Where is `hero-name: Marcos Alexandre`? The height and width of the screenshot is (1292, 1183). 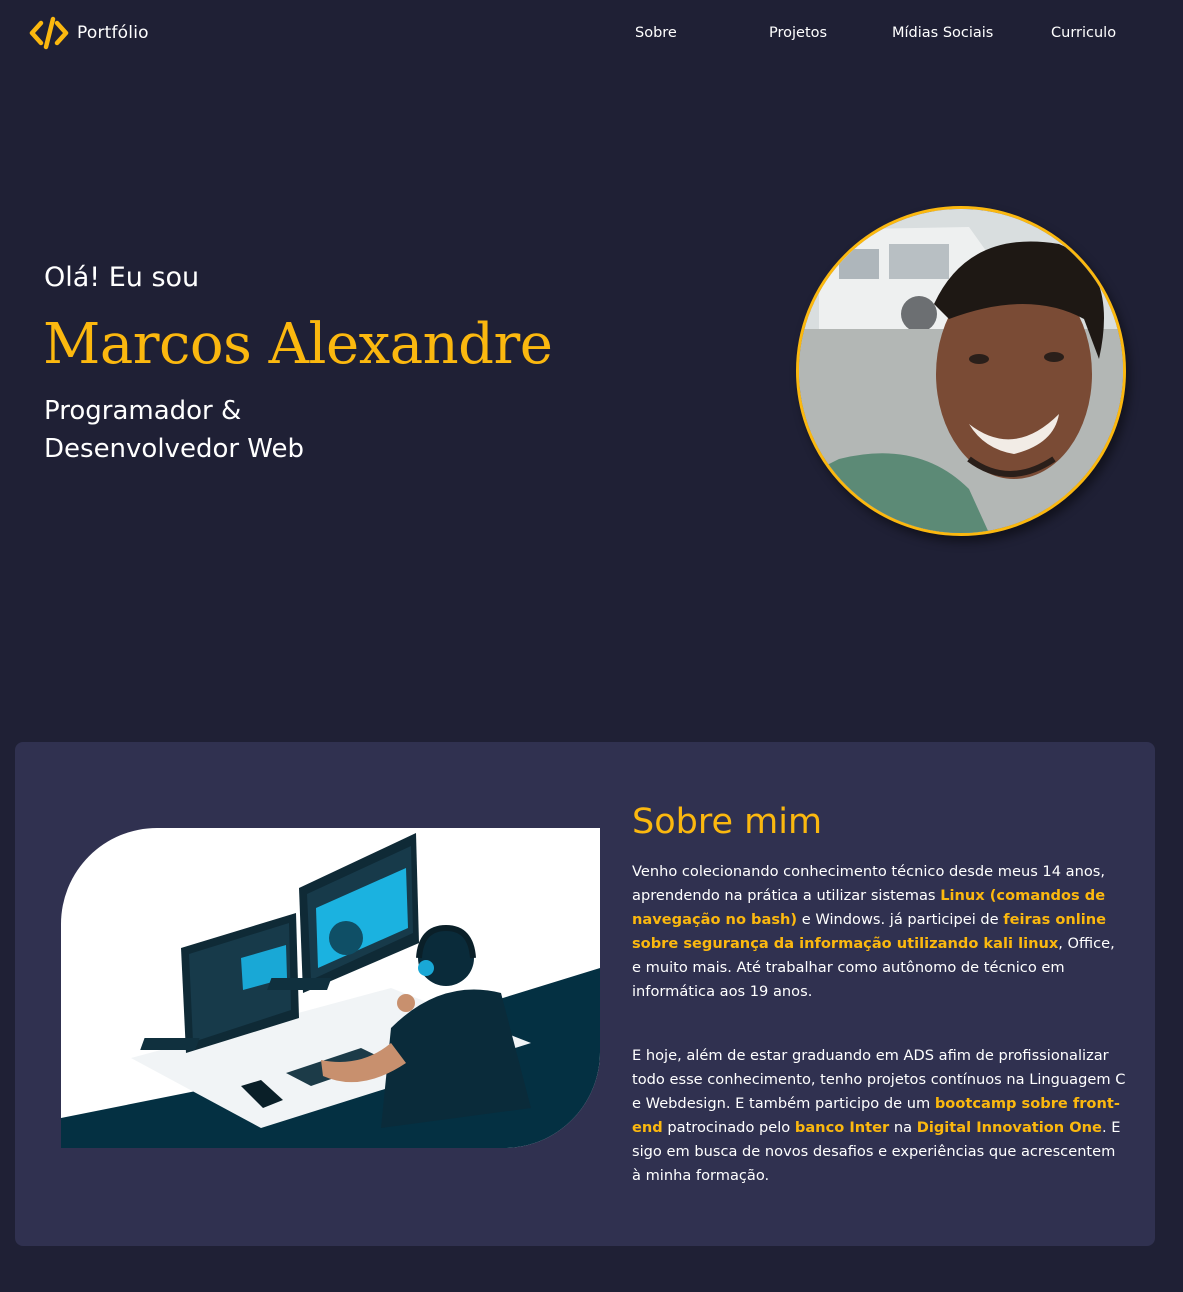
hero-name: Marcos Alexandre is located at coordinates (298, 344).